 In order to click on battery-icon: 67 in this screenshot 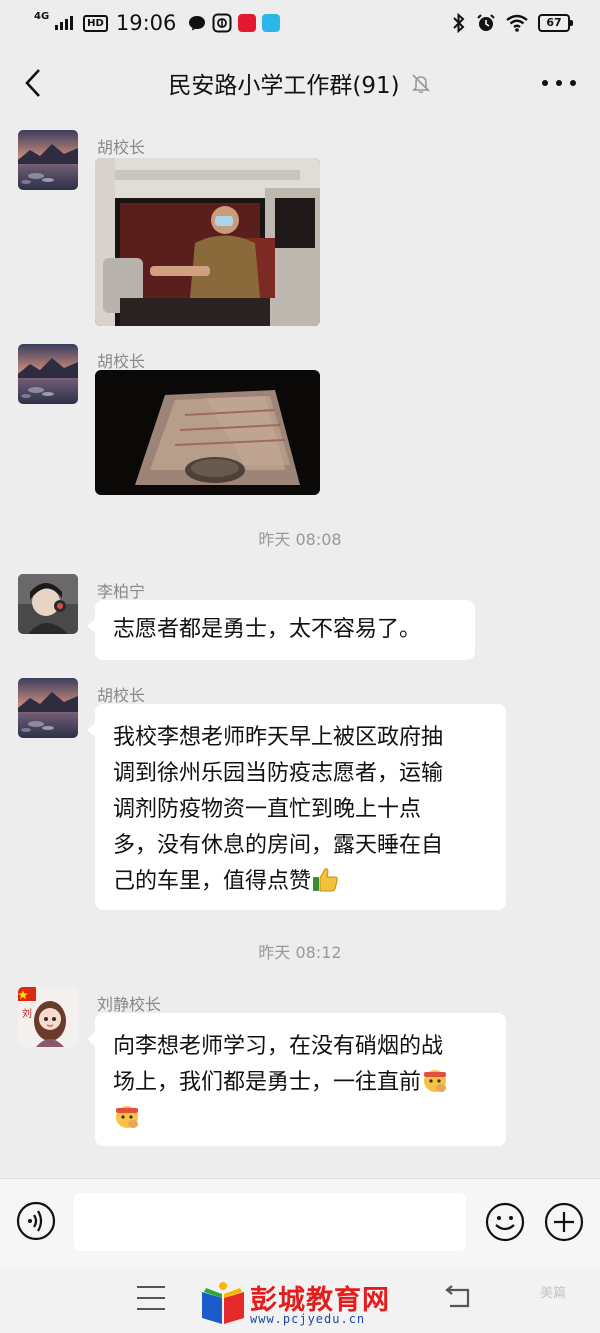, I will do `click(555, 23)`.